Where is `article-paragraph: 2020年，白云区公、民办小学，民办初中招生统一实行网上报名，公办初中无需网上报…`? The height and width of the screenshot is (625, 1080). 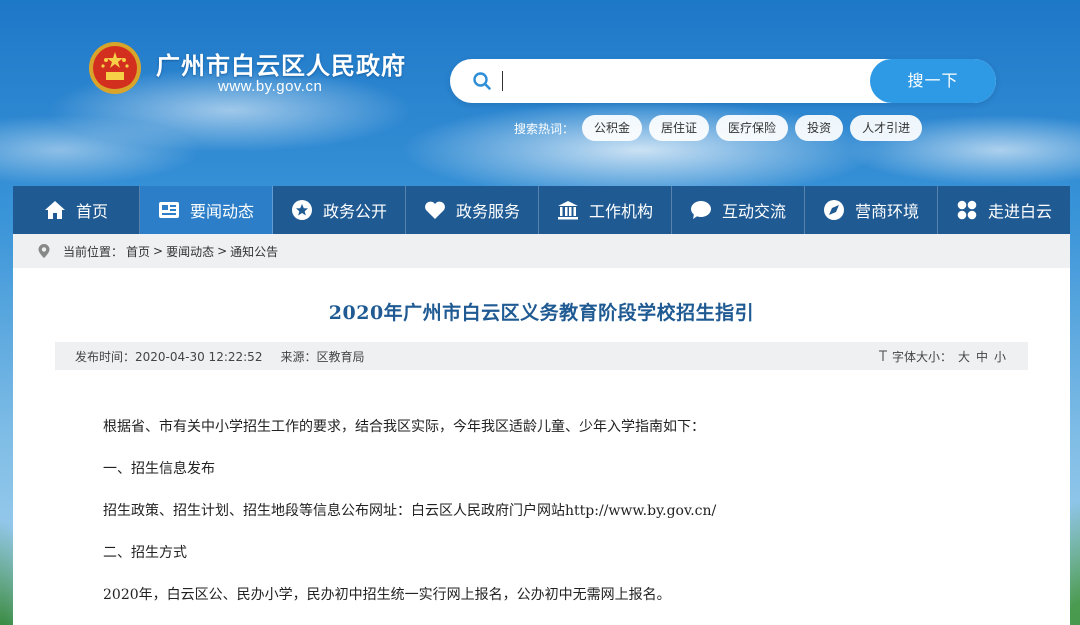 article-paragraph: 2020年，白云区公、民办小学，民办初中招生统一实行网上报名，公办初中无需网上报… is located at coordinates (387, 595).